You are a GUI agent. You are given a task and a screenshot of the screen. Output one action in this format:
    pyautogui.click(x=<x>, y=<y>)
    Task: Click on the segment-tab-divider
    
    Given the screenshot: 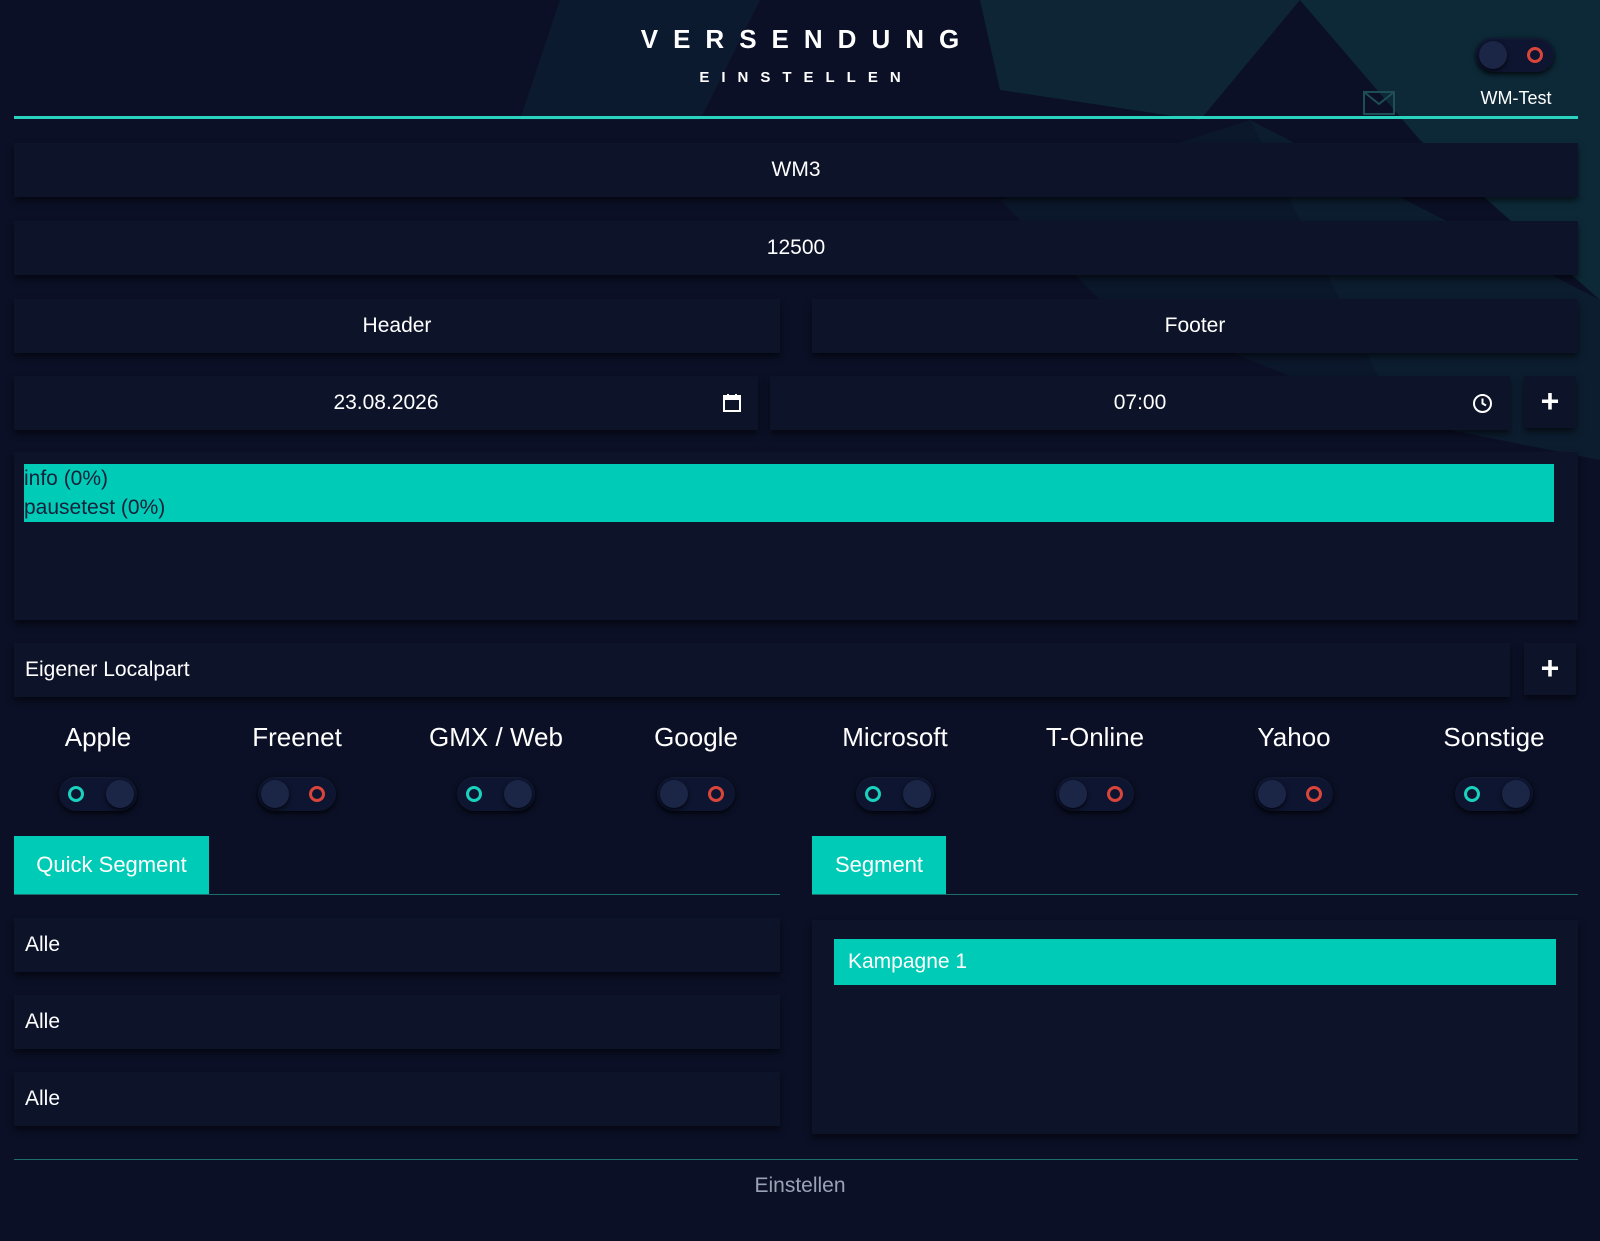 What is the action you would take?
    pyautogui.click(x=1195, y=894)
    